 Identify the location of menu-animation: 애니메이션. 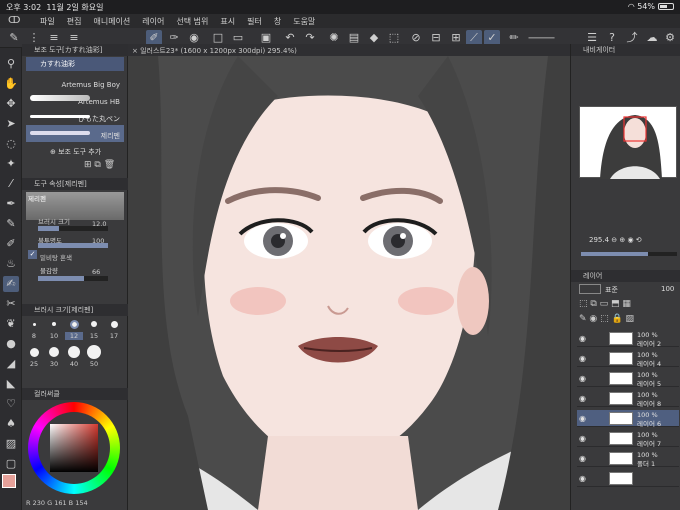
(111, 21).